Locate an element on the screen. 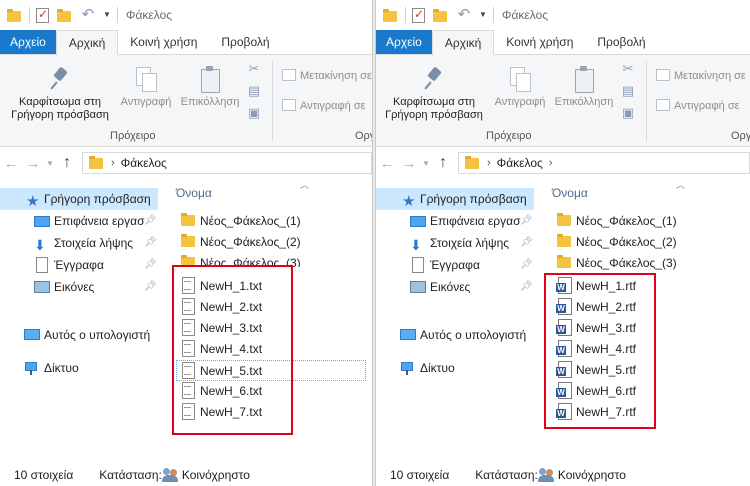 This screenshot has width=750, height=486. paste-label: Επικόλληση is located at coordinates (584, 102).